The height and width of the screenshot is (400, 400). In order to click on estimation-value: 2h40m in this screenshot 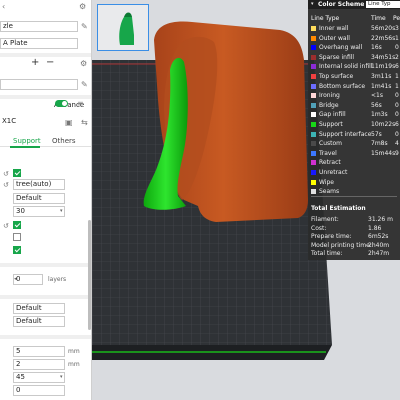, I will do `click(379, 245)`.